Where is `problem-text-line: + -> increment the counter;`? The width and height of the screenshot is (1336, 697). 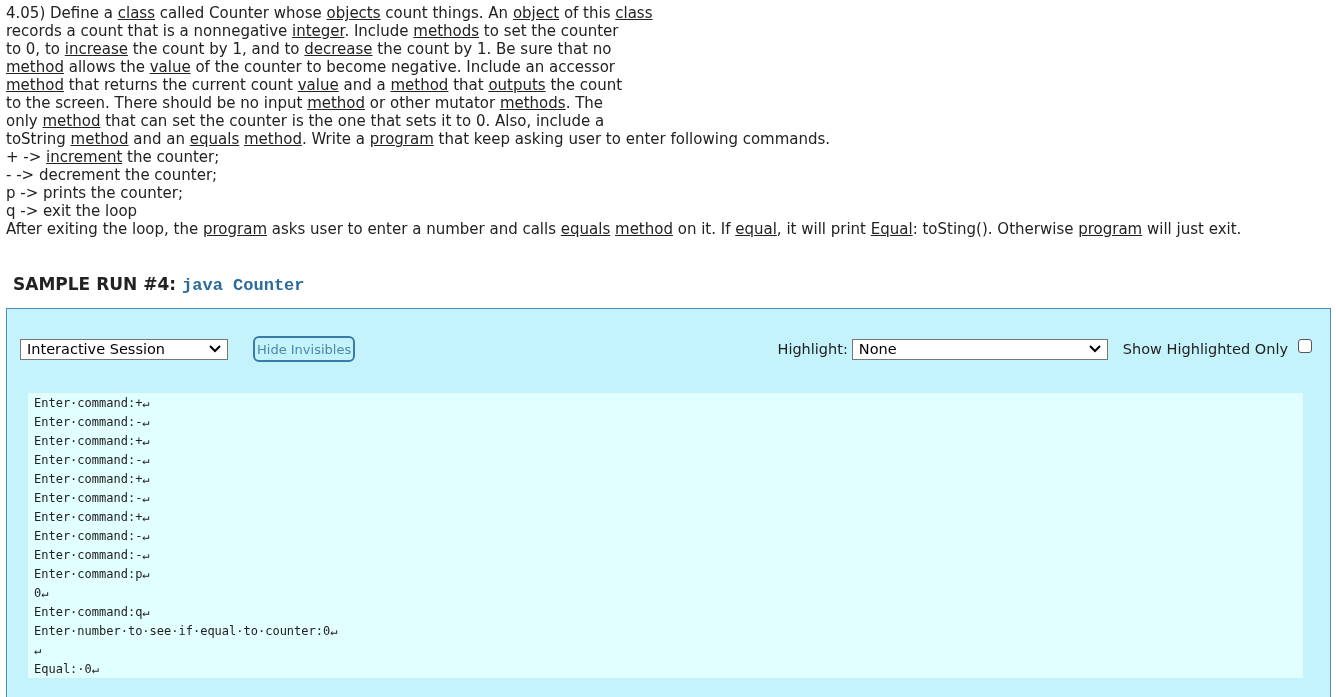
problem-text-line: + -> increment the counter; is located at coordinates (113, 157).